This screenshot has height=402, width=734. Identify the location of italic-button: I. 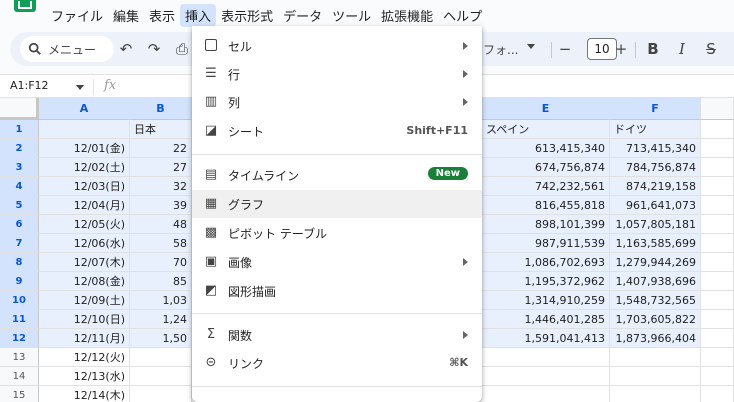
(682, 49).